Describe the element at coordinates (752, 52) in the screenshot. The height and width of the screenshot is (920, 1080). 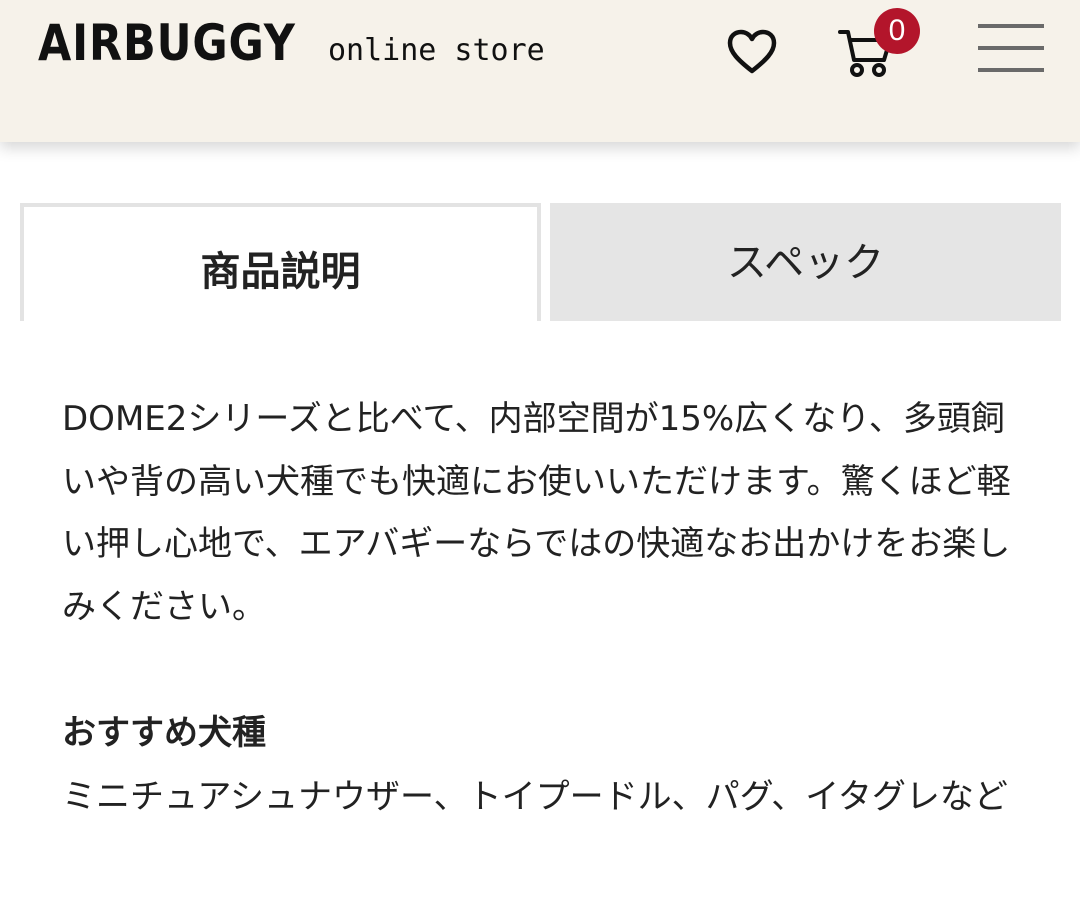
I see `heart-icon` at that location.